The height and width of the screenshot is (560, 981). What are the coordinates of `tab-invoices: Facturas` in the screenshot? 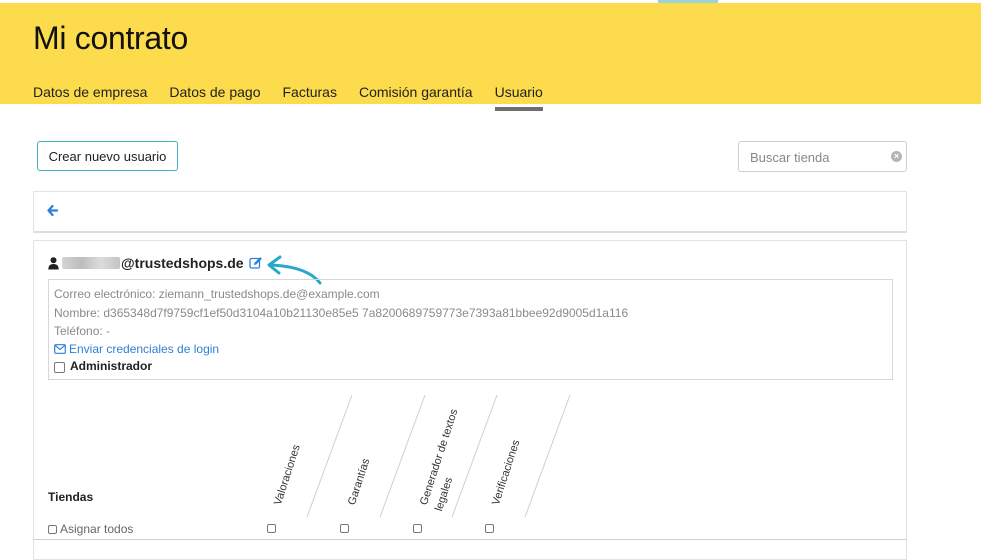 It's located at (309, 97).